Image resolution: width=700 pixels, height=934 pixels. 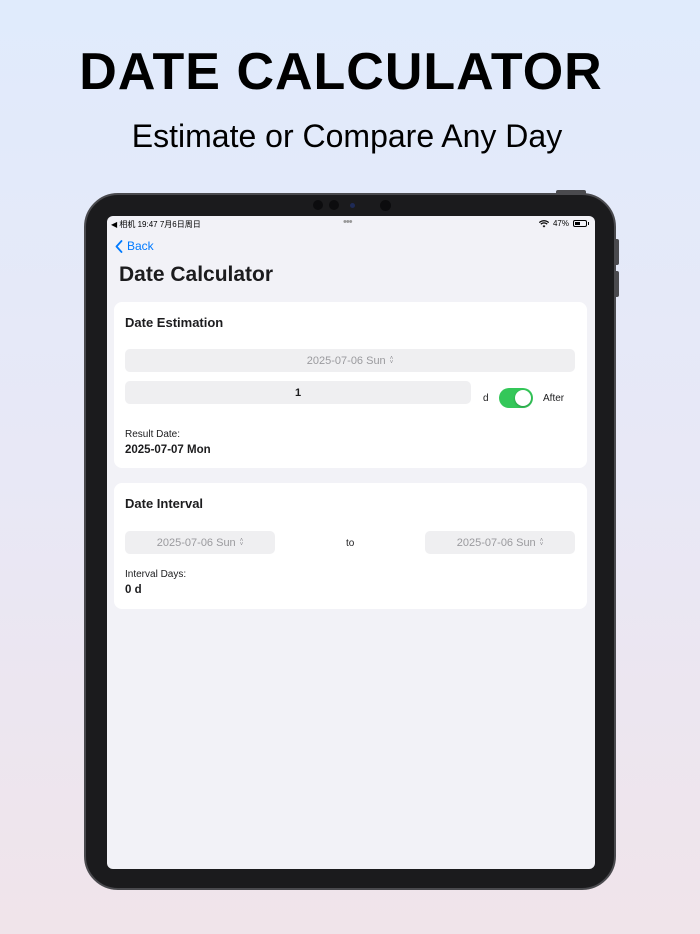 What do you see at coordinates (140, 246) in the screenshot?
I see `back-label: Back` at bounding box center [140, 246].